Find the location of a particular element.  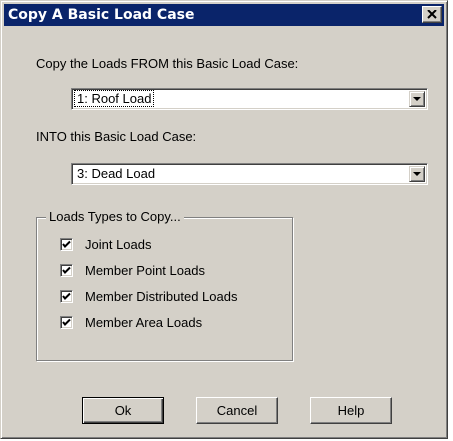

member-distributed-loads-label: Member Distributed Loads is located at coordinates (161, 296).